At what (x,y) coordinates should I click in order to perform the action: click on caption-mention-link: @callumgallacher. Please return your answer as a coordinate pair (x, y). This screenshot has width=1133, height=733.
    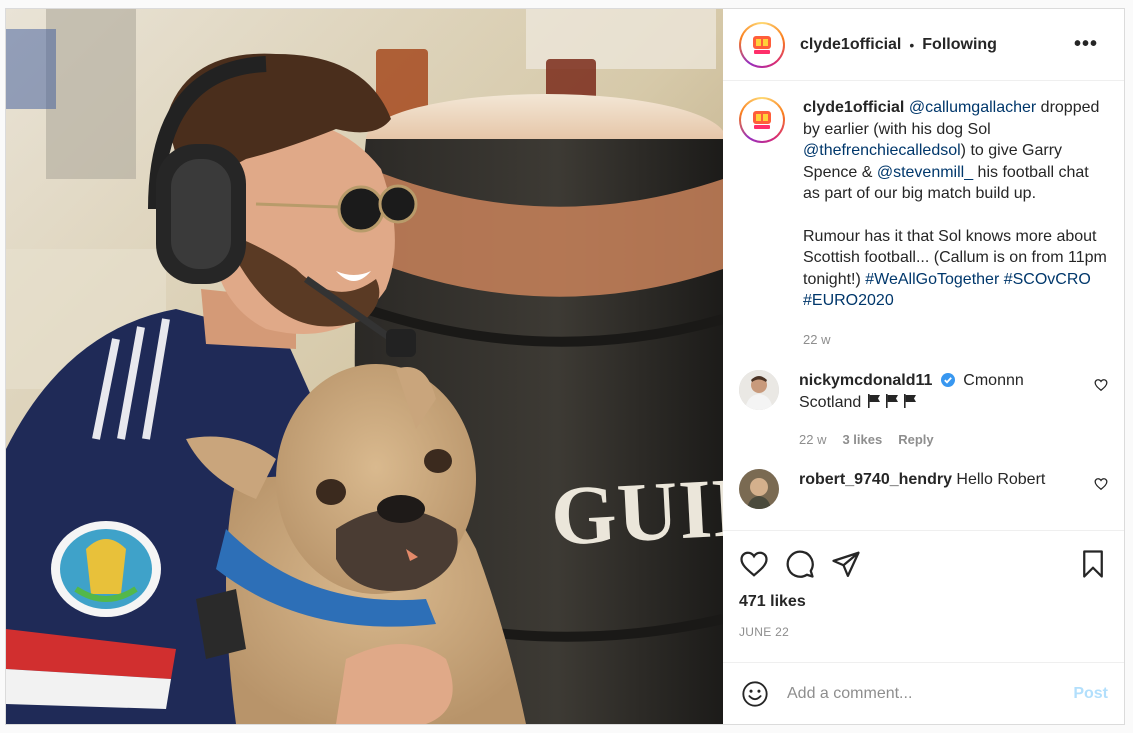
    Looking at the image, I should click on (972, 107).